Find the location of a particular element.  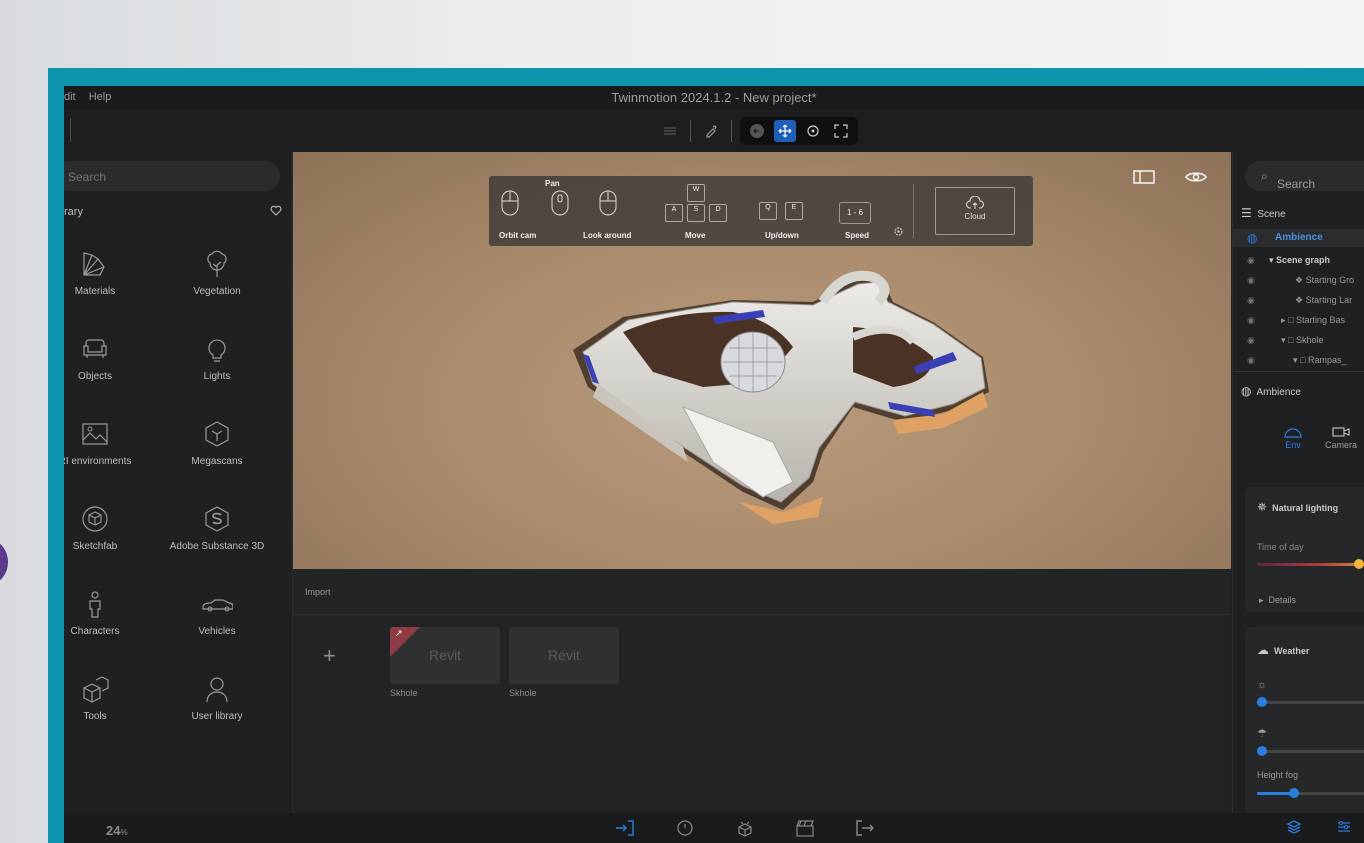

tab-env: Env is located at coordinates (1293, 438).